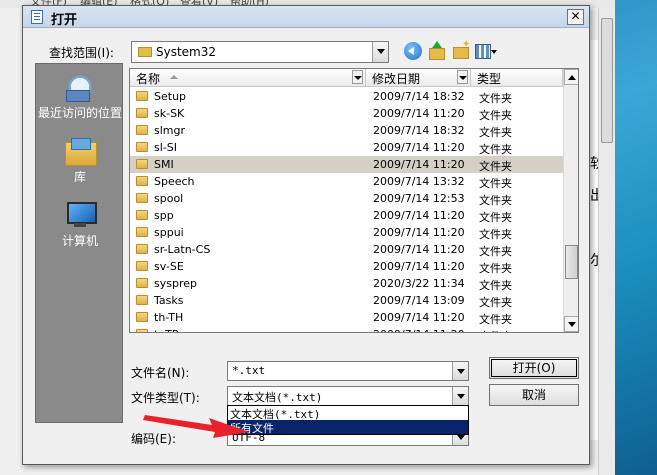 Image resolution: width=657 pixels, height=475 pixels. Describe the element at coordinates (80, 151) in the screenshot. I see `libraries-icon` at that location.